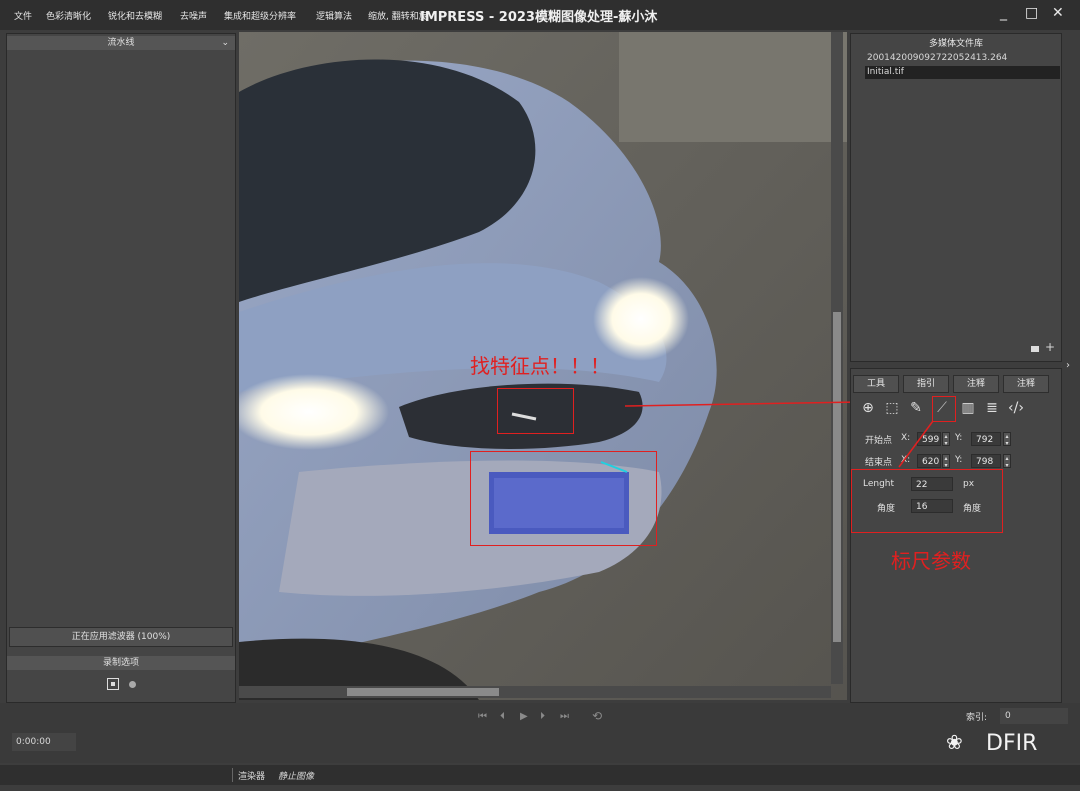 This screenshot has width=1080, height=791. Describe the element at coordinates (1035, 349) in the screenshot. I see `folder-icon` at that location.